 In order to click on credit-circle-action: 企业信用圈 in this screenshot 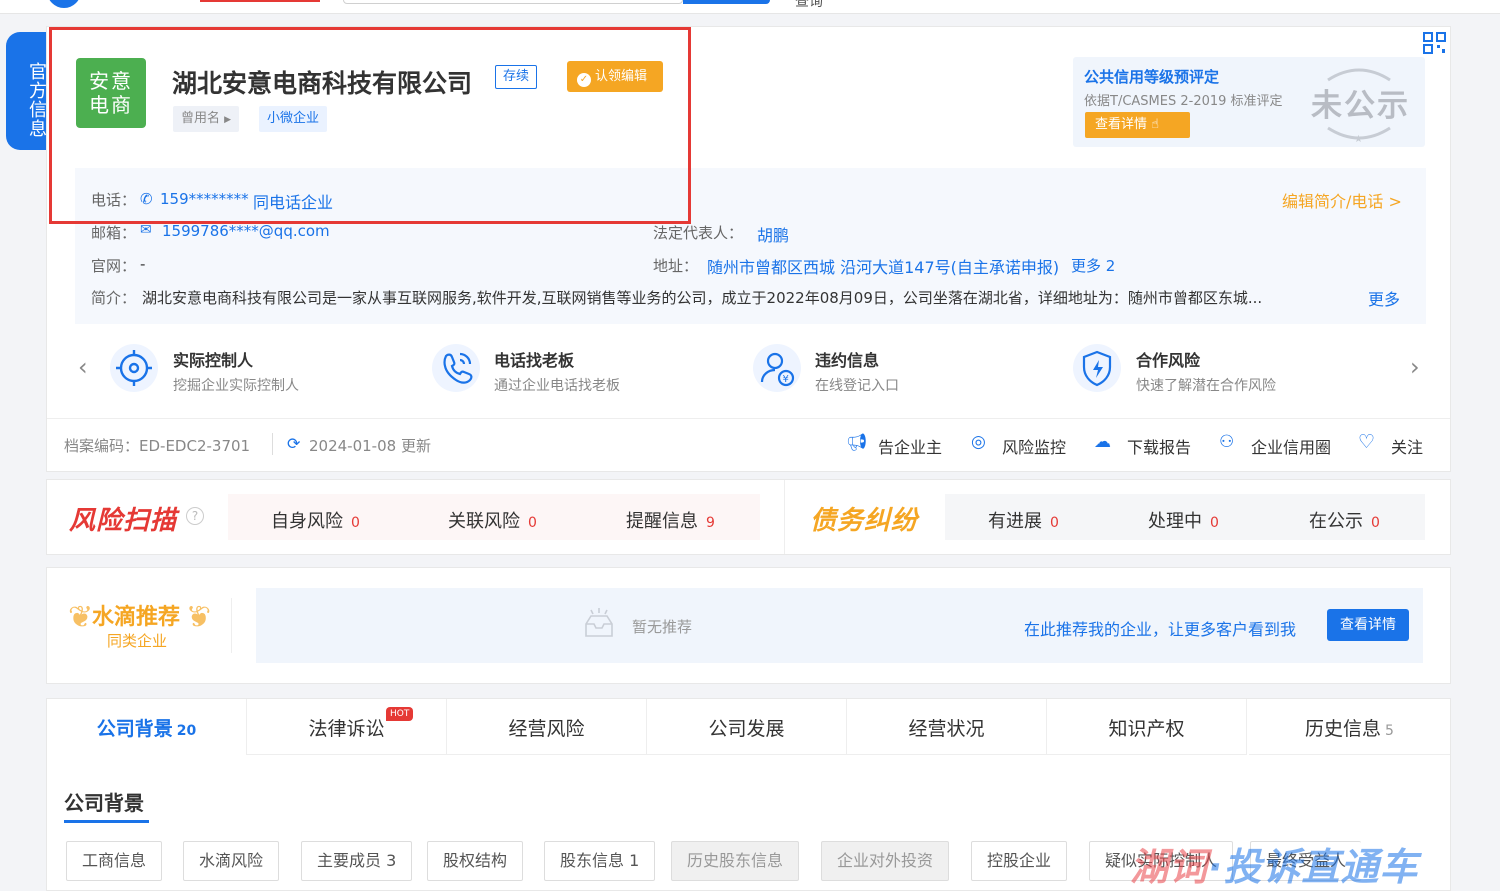, I will do `click(1291, 446)`.